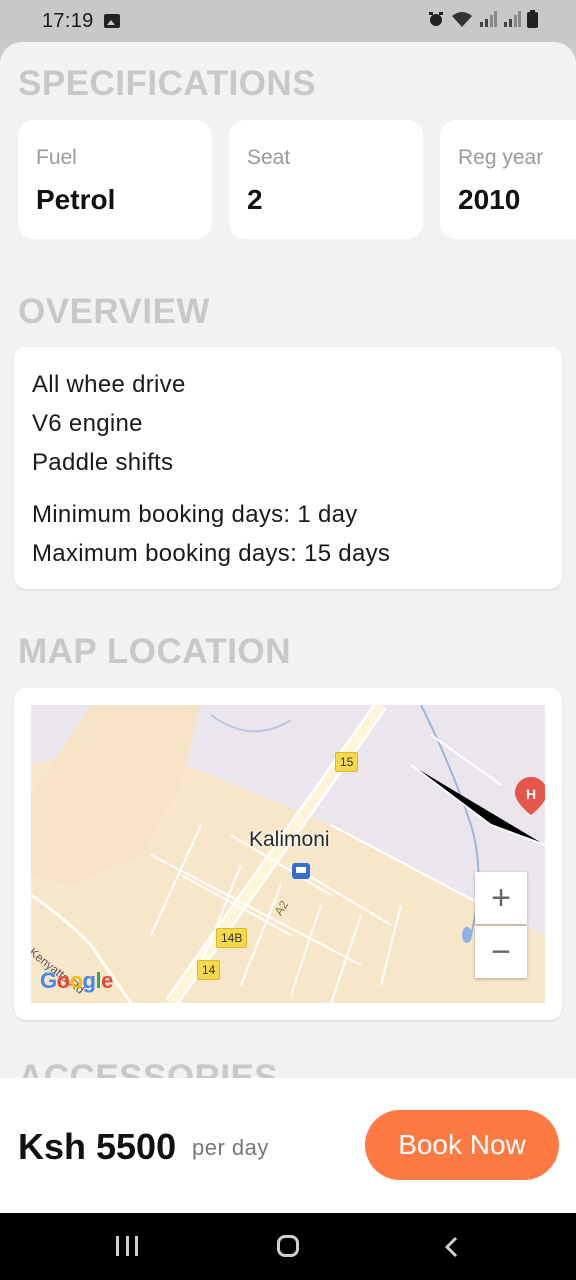  What do you see at coordinates (508, 179) in the screenshot?
I see `spec-card-reg-year: Reg year 2010` at bounding box center [508, 179].